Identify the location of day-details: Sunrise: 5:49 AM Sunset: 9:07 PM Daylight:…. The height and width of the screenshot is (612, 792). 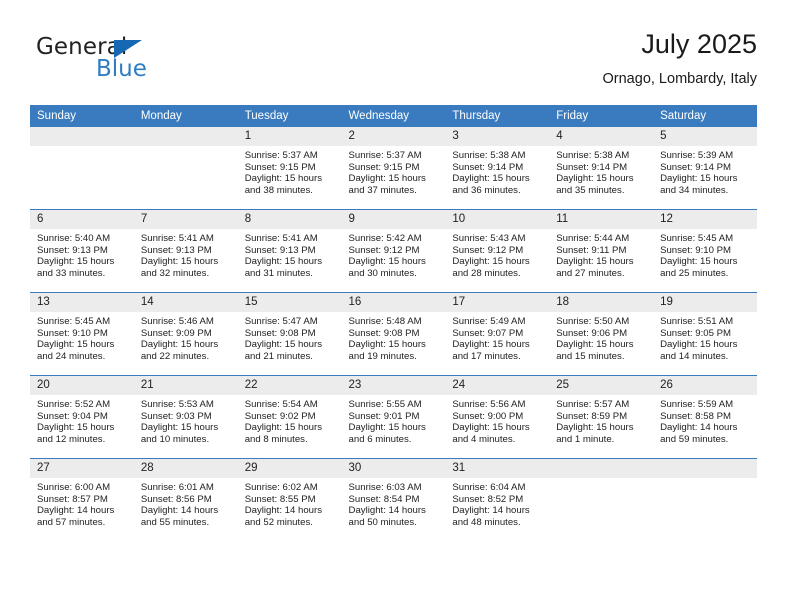
(497, 337).